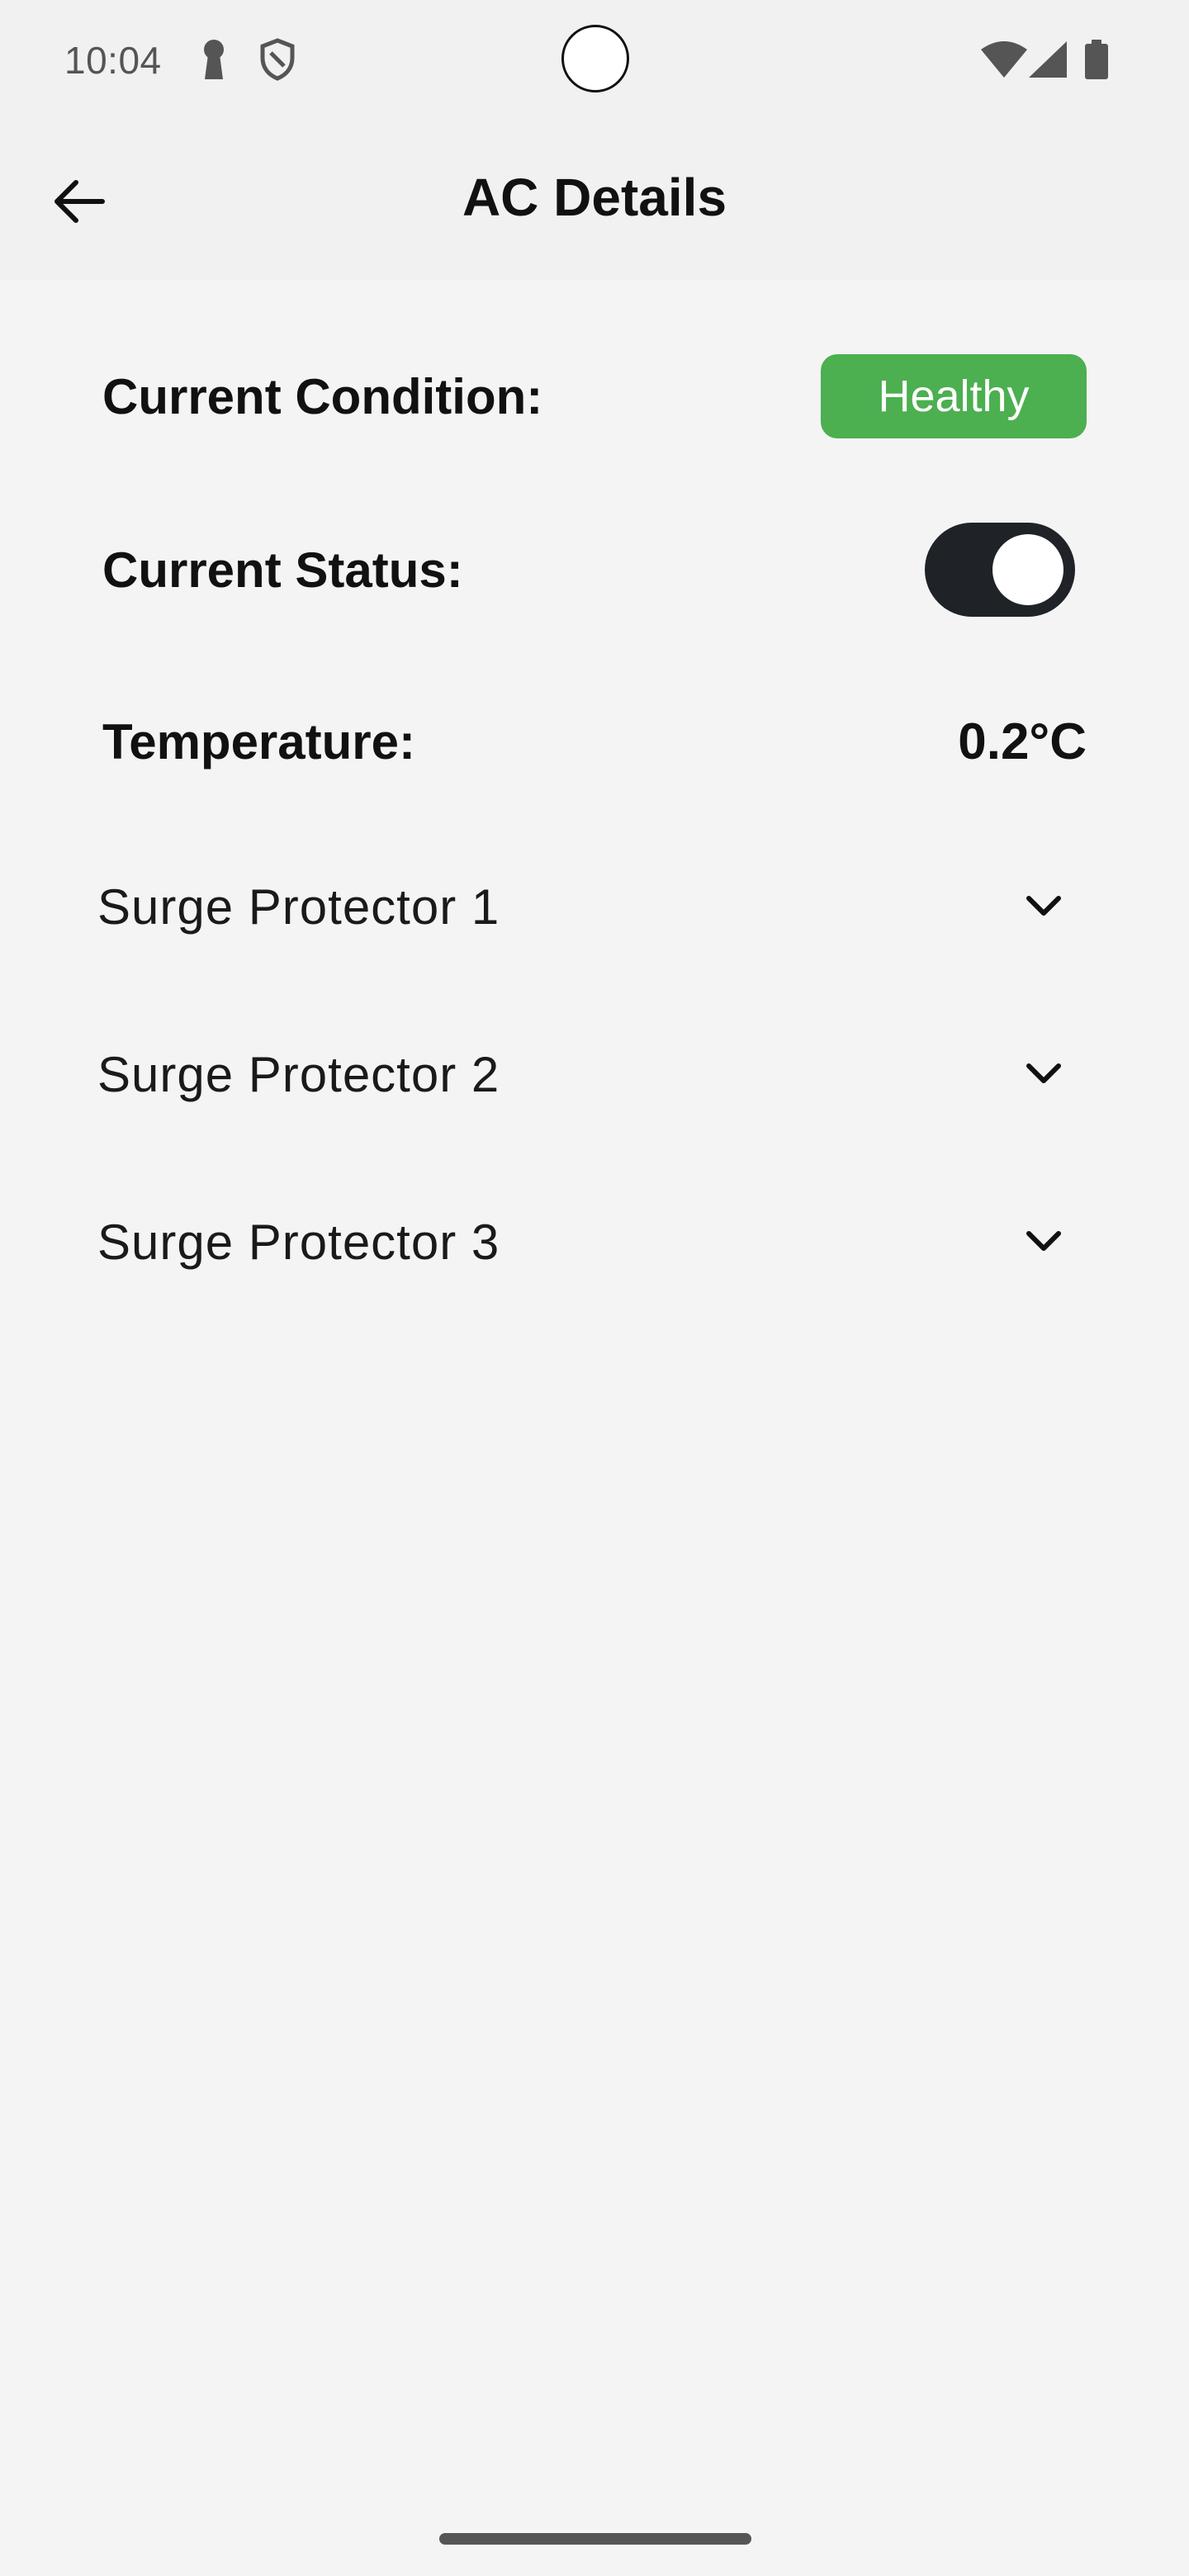 The image size is (1189, 2576). What do you see at coordinates (214, 61) in the screenshot?
I see `keyhole-icon` at bounding box center [214, 61].